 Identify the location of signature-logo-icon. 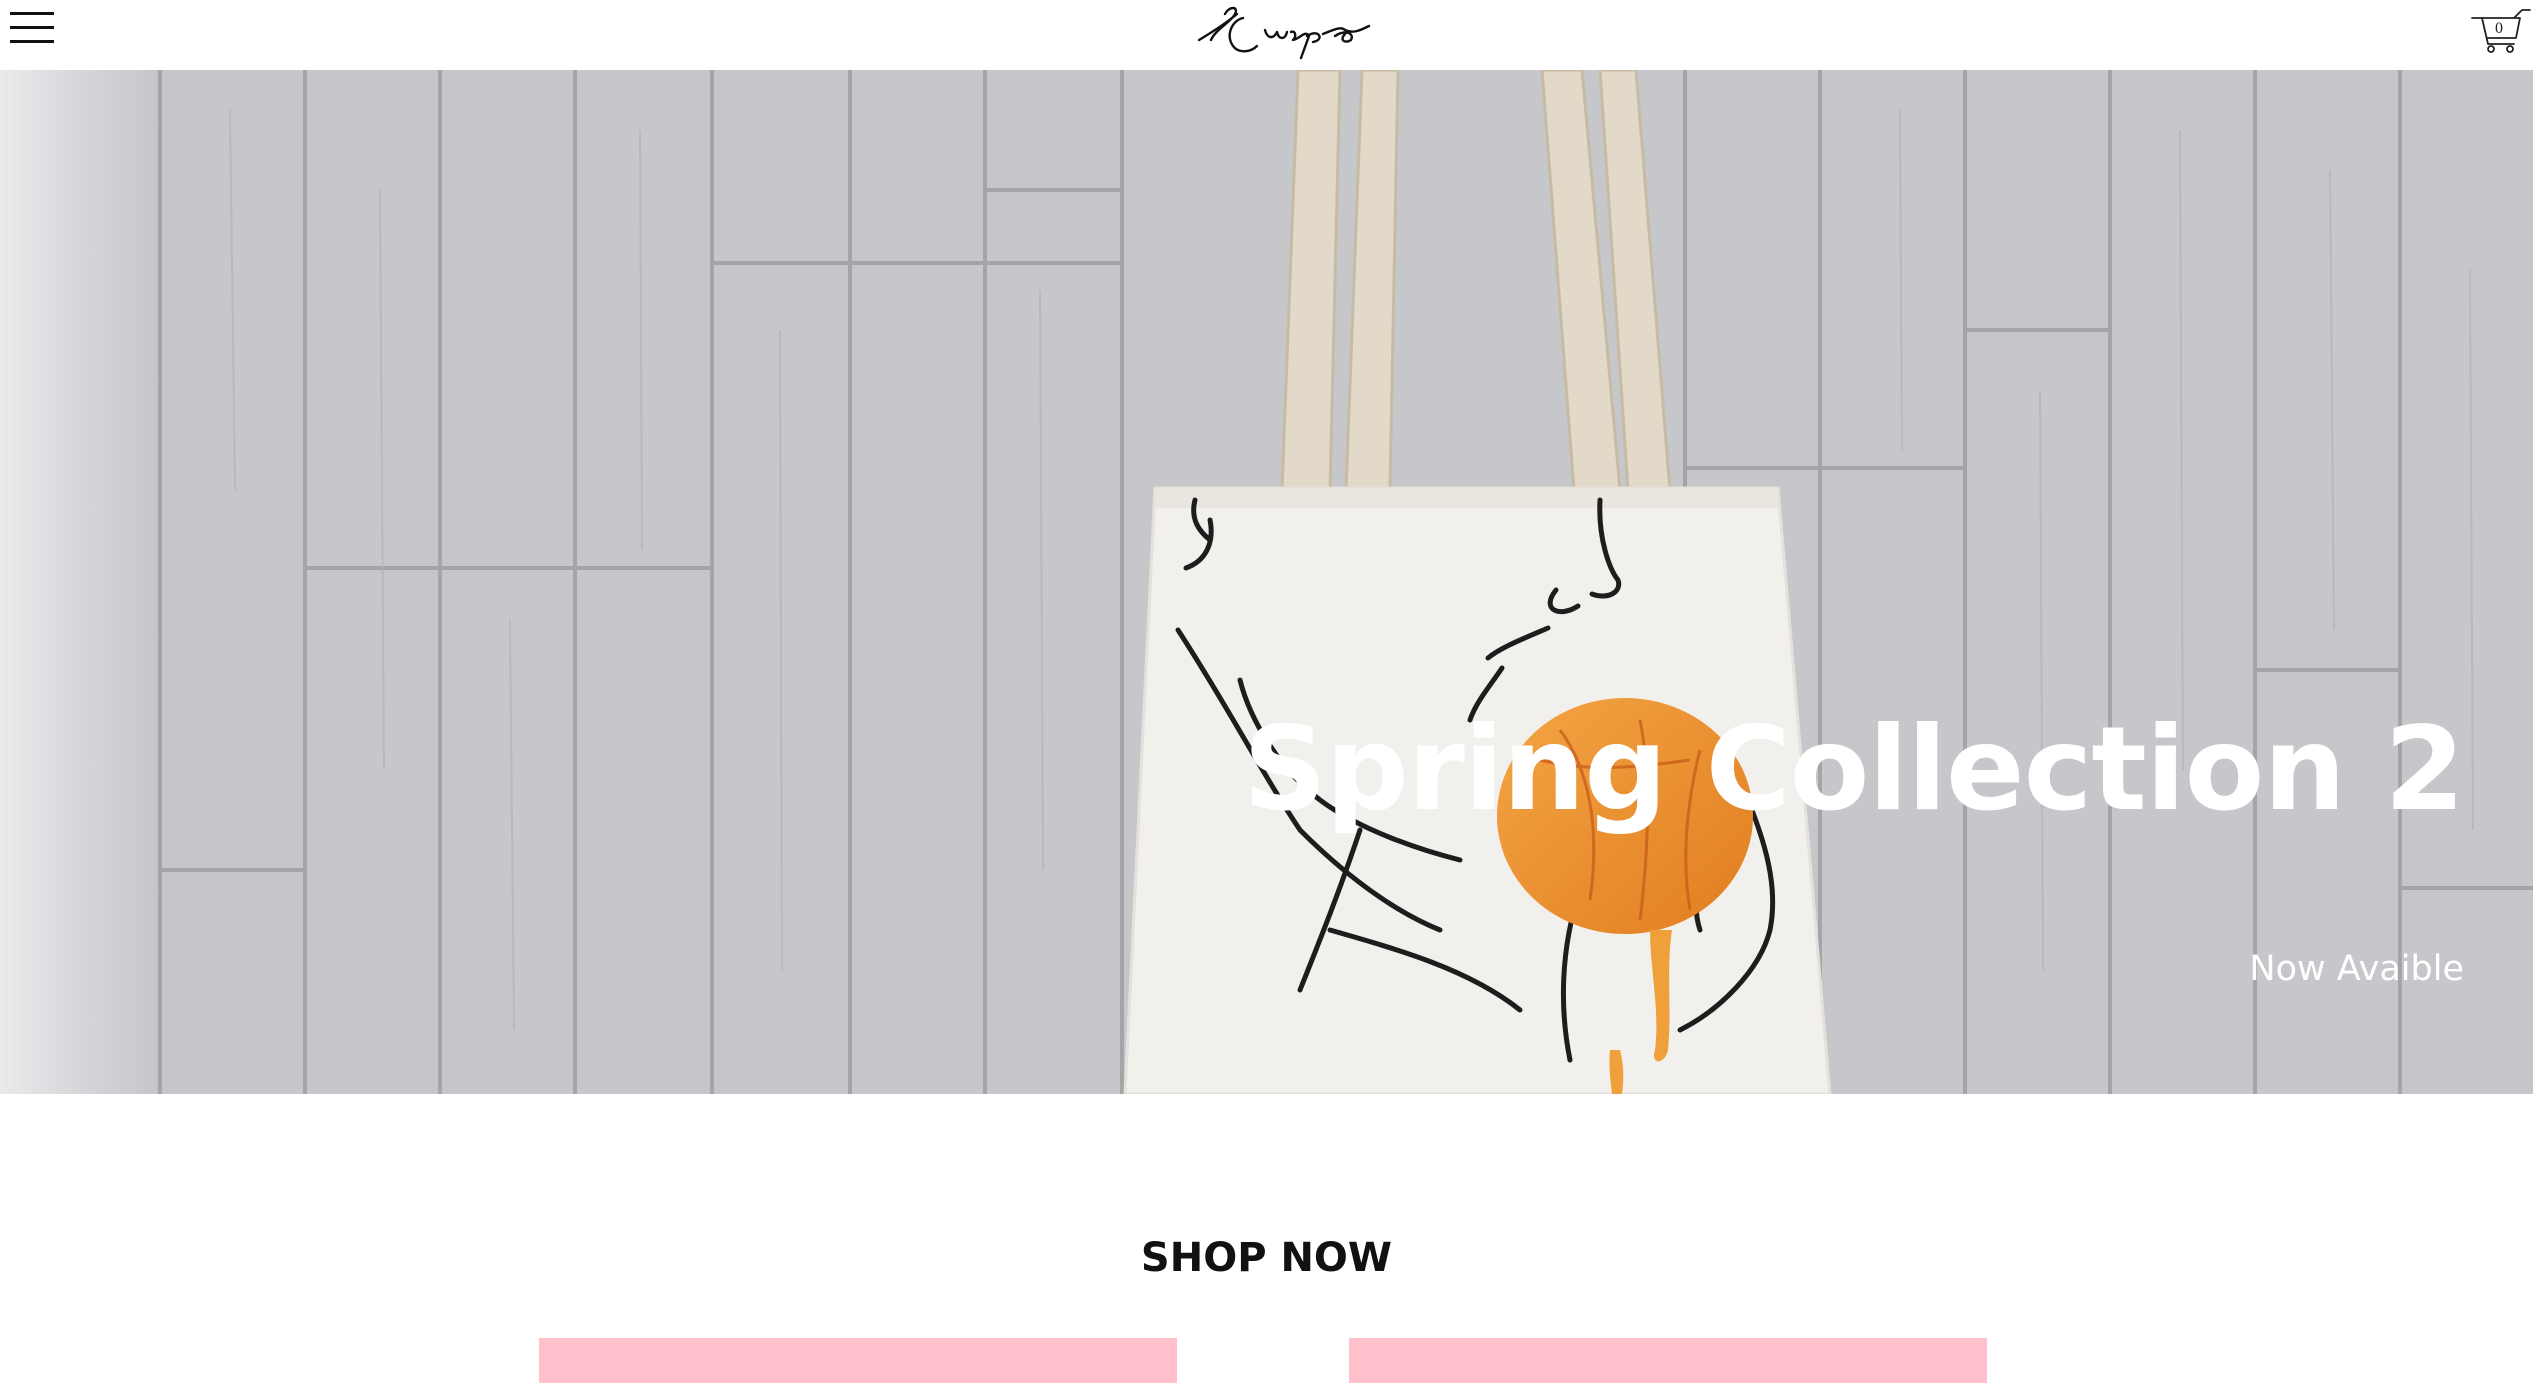
(1284, 33).